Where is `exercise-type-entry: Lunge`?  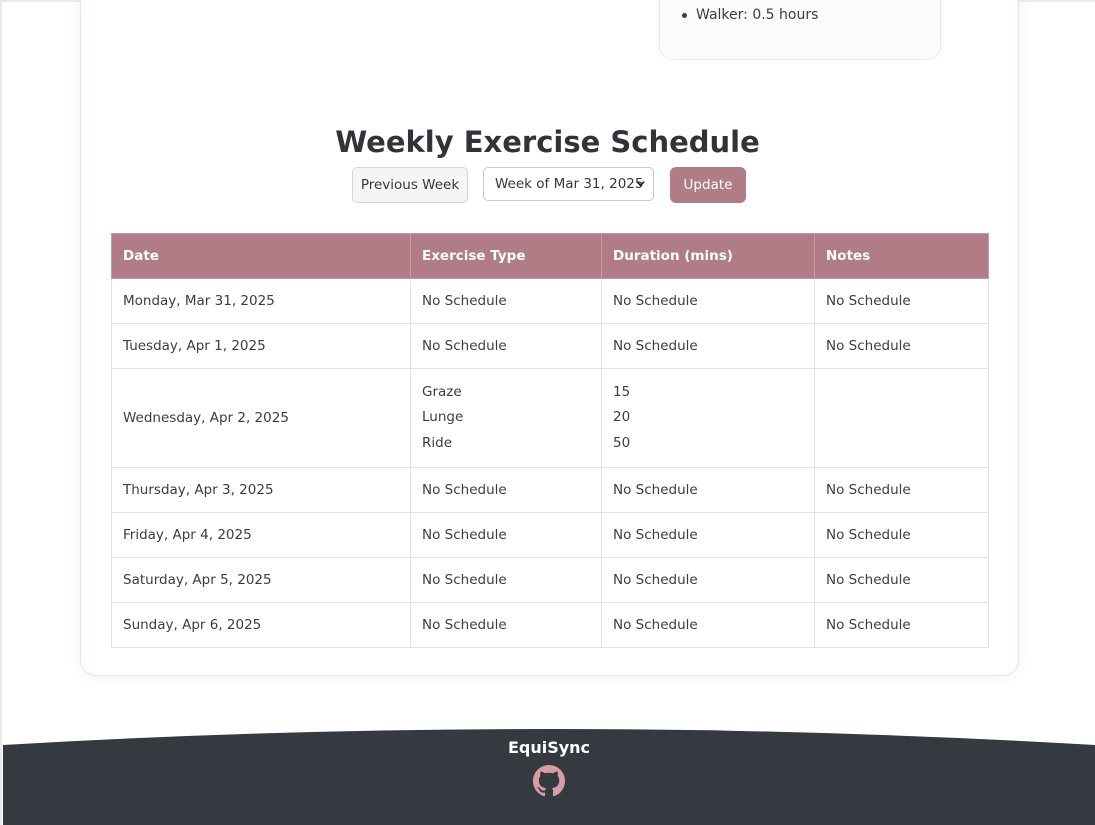
exercise-type-entry: Lunge is located at coordinates (443, 417).